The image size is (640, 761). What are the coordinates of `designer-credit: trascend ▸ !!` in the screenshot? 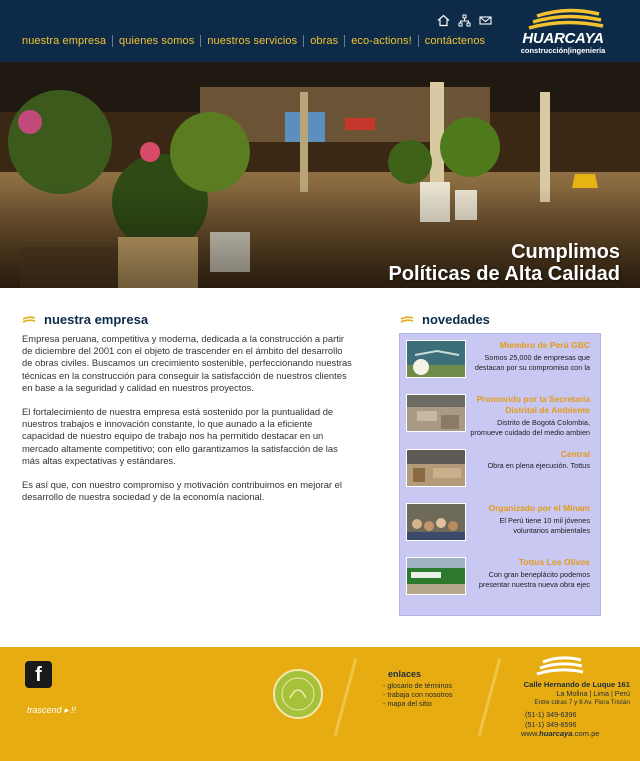 It's located at (51, 710).